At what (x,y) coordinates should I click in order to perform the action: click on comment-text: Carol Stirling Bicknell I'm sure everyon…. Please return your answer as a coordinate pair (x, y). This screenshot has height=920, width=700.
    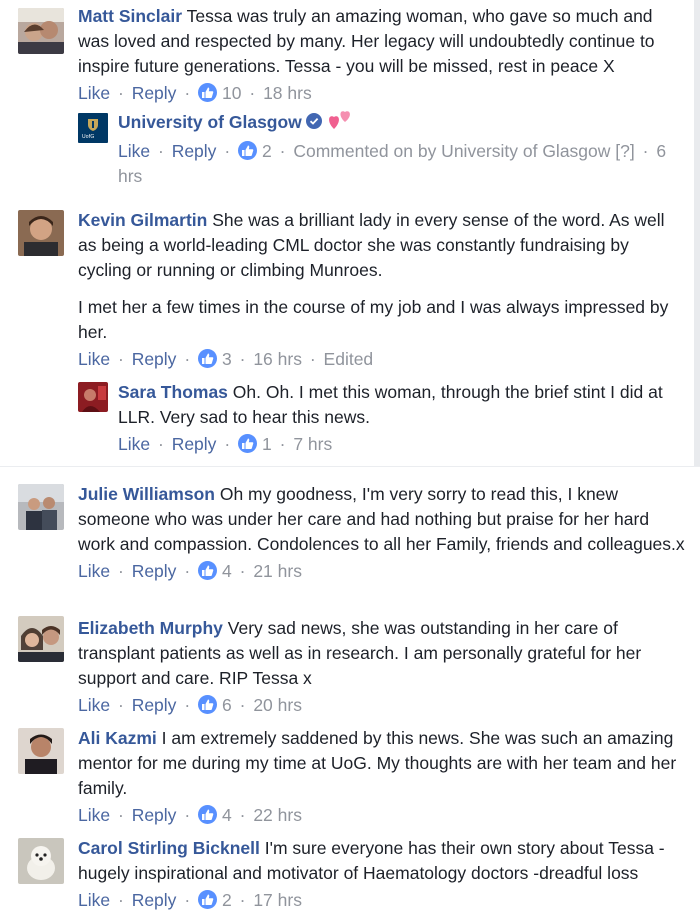
    Looking at the image, I should click on (382, 861).